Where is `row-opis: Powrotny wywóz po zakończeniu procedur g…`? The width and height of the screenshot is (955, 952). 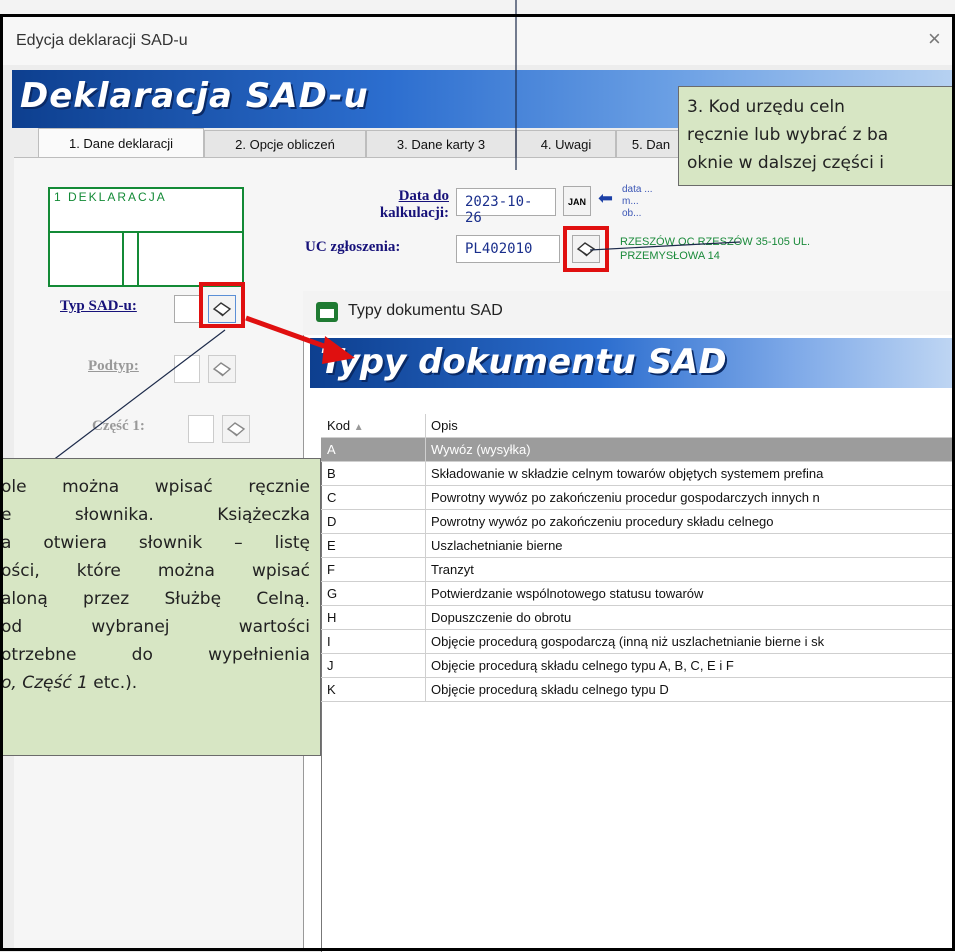 row-opis: Powrotny wywóz po zakończeniu procedur g… is located at coordinates (625, 497).